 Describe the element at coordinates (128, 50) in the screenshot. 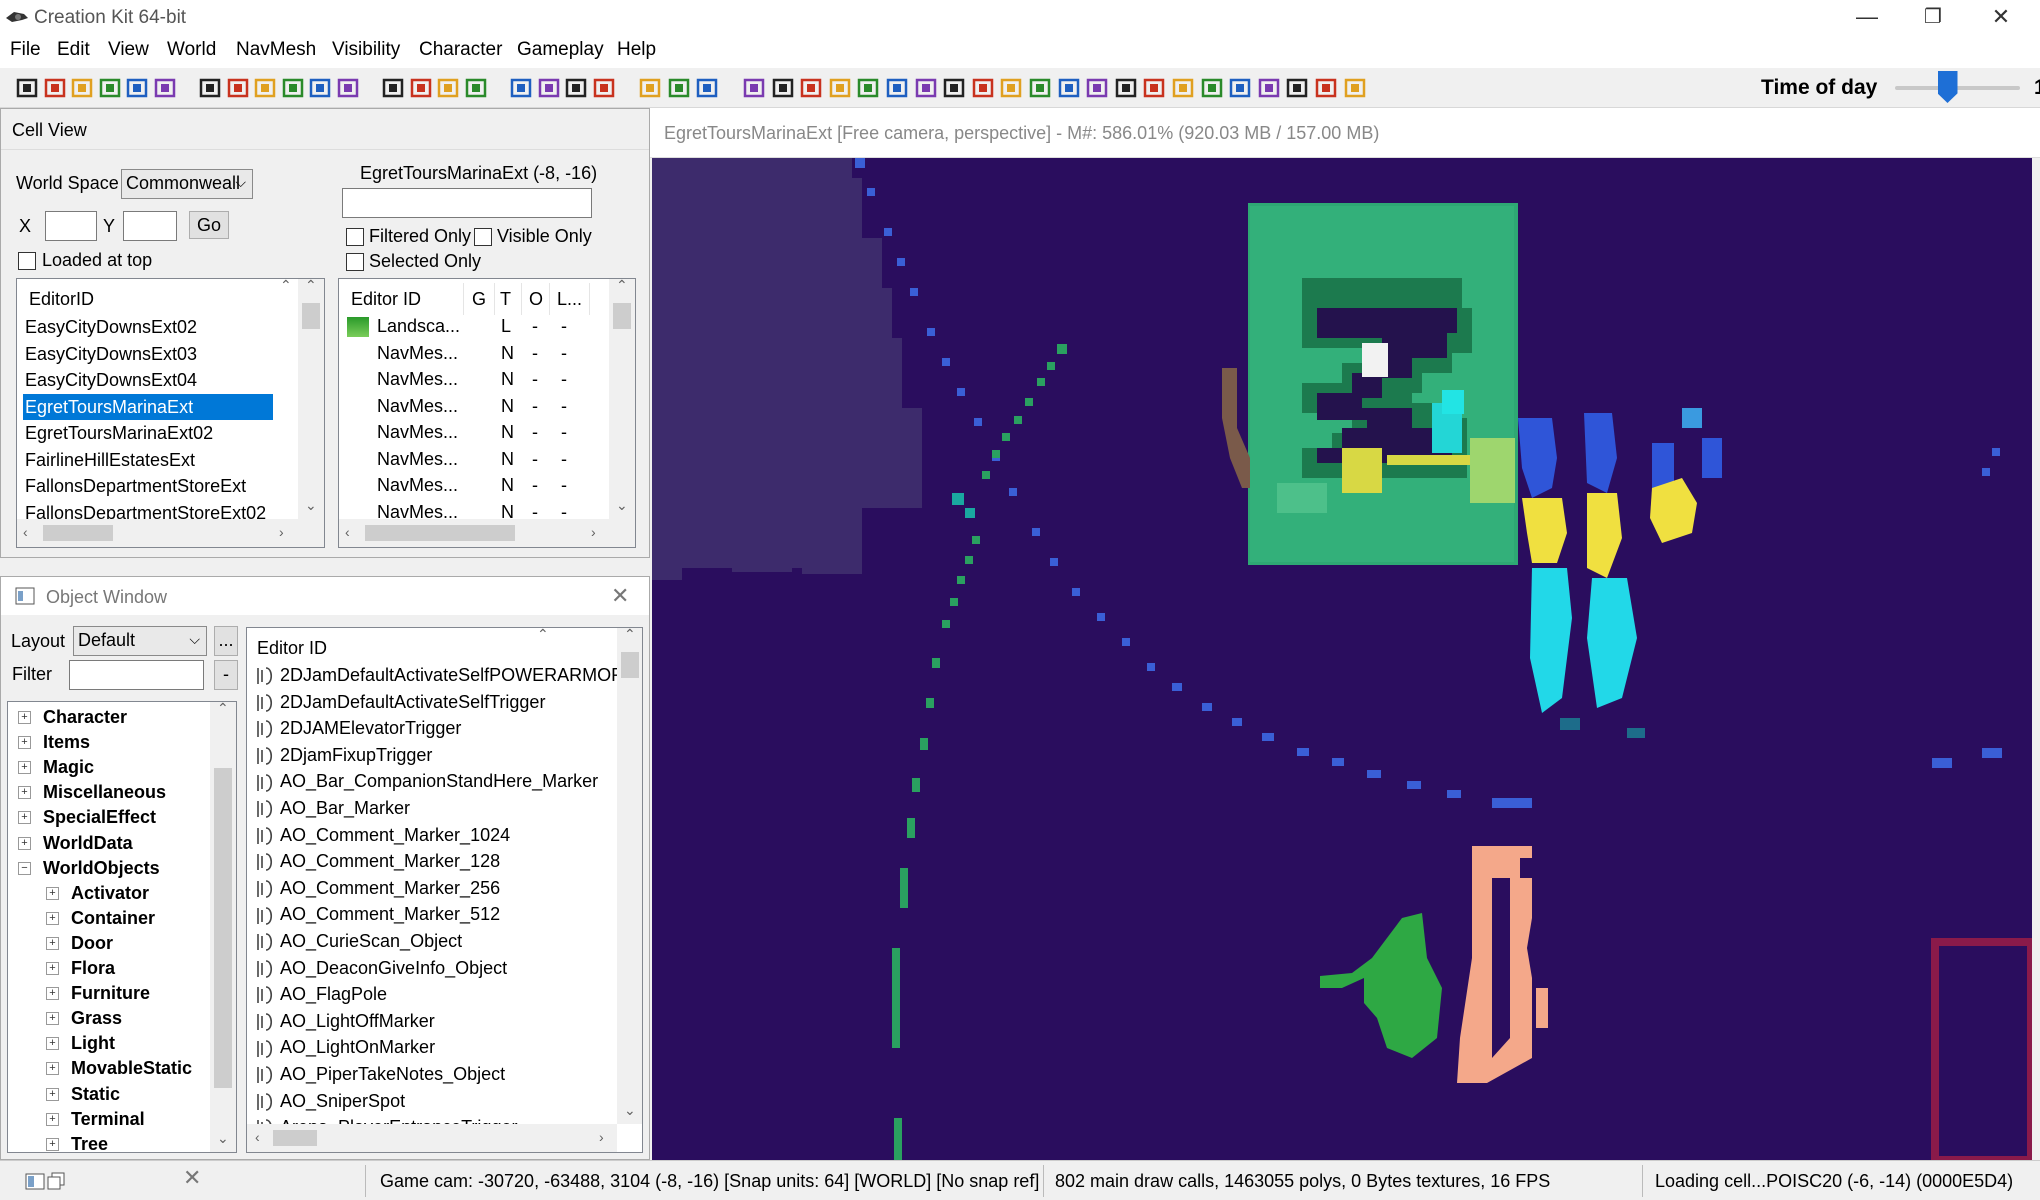

I see `menu-view: View` at that location.